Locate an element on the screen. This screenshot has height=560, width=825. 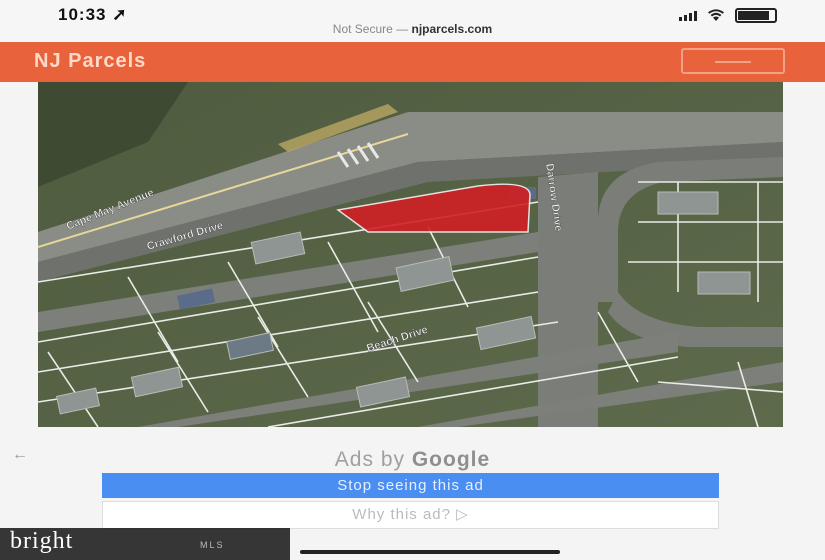
wifi-icon is located at coordinates (716, 15).